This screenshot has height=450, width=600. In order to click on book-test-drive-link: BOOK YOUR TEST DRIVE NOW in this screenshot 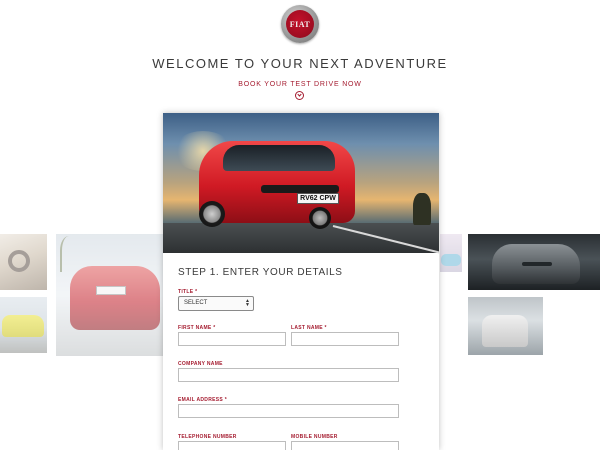, I will do `click(300, 84)`.